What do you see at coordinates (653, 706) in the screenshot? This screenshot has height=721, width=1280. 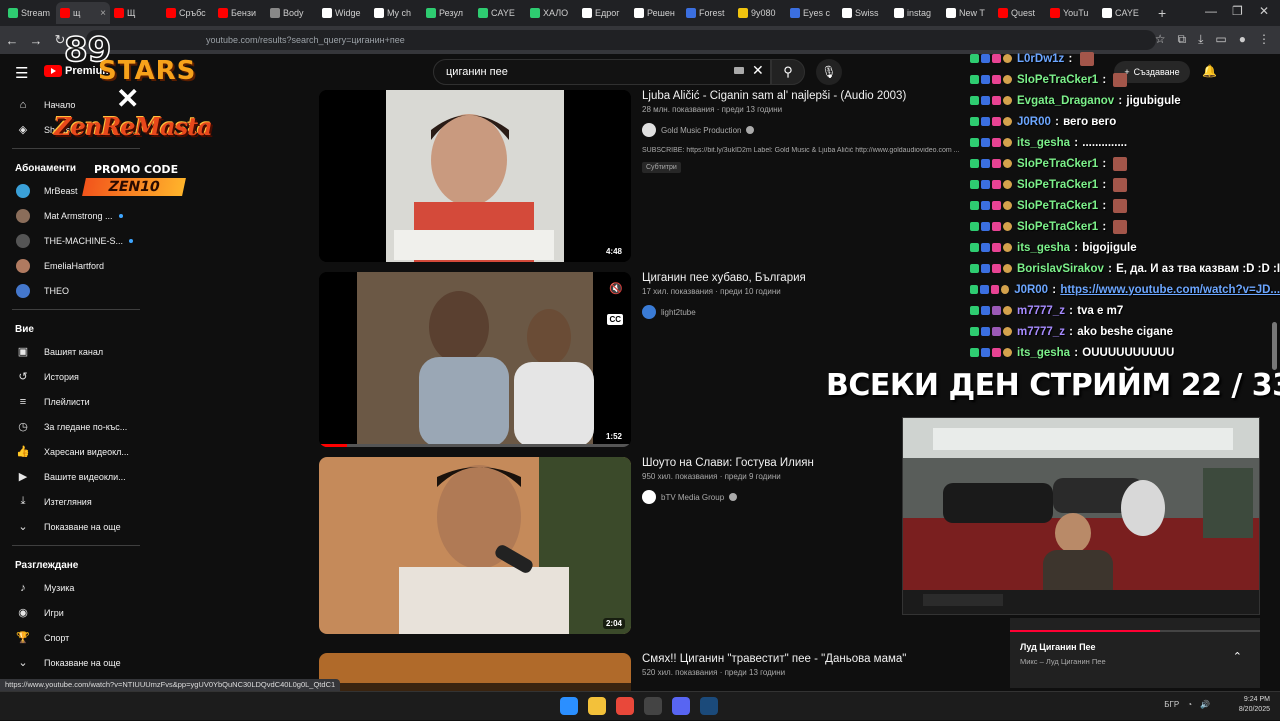 I see `obs-icon` at bounding box center [653, 706].